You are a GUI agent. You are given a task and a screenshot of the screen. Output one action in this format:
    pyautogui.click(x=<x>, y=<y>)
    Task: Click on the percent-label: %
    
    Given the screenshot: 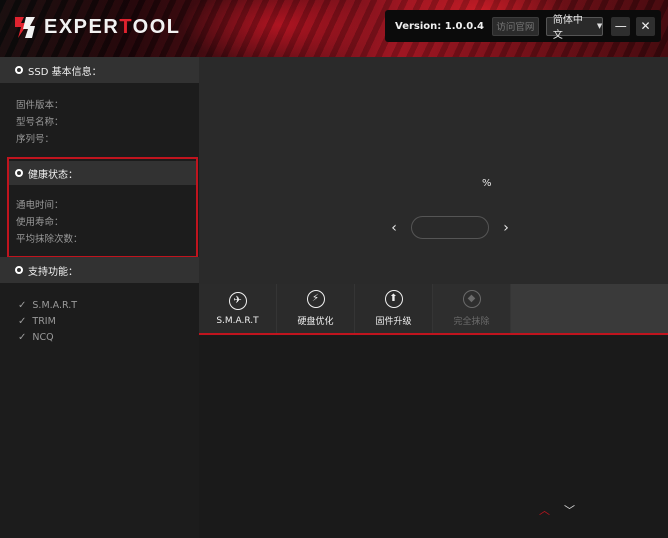 What is the action you would take?
    pyautogui.click(x=487, y=183)
    